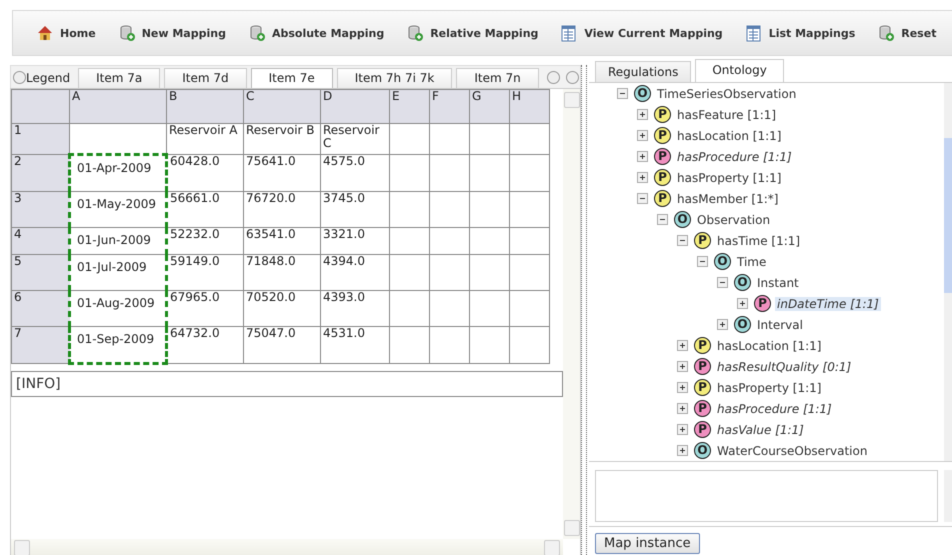 The image size is (952, 555). What do you see at coordinates (282, 345) in the screenshot?
I see `table-cell: 75047.0` at bounding box center [282, 345].